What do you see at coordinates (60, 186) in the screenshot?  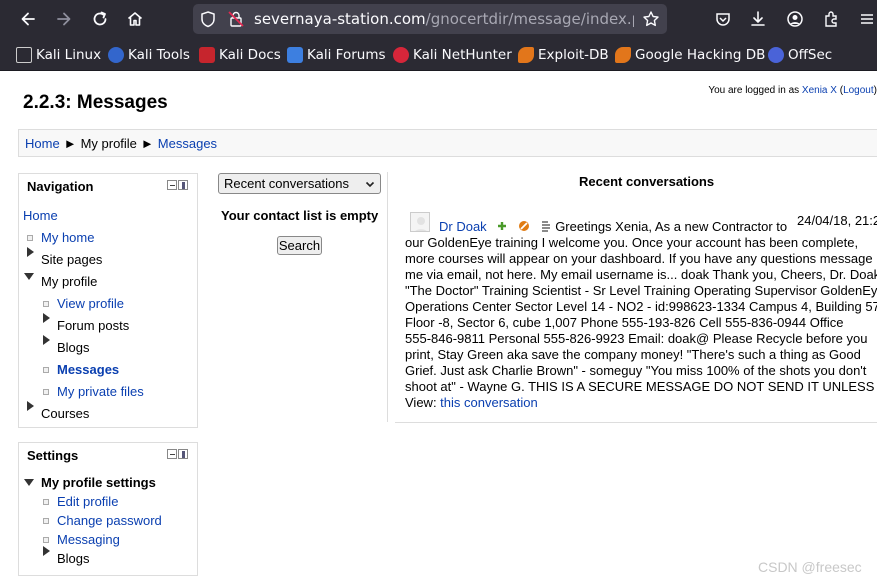 I see `navigation-title: Navigation` at bounding box center [60, 186].